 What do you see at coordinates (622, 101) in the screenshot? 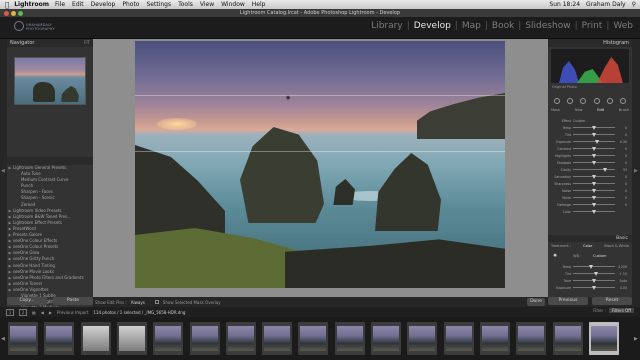
I see `adjustment-brush-icon` at bounding box center [622, 101].